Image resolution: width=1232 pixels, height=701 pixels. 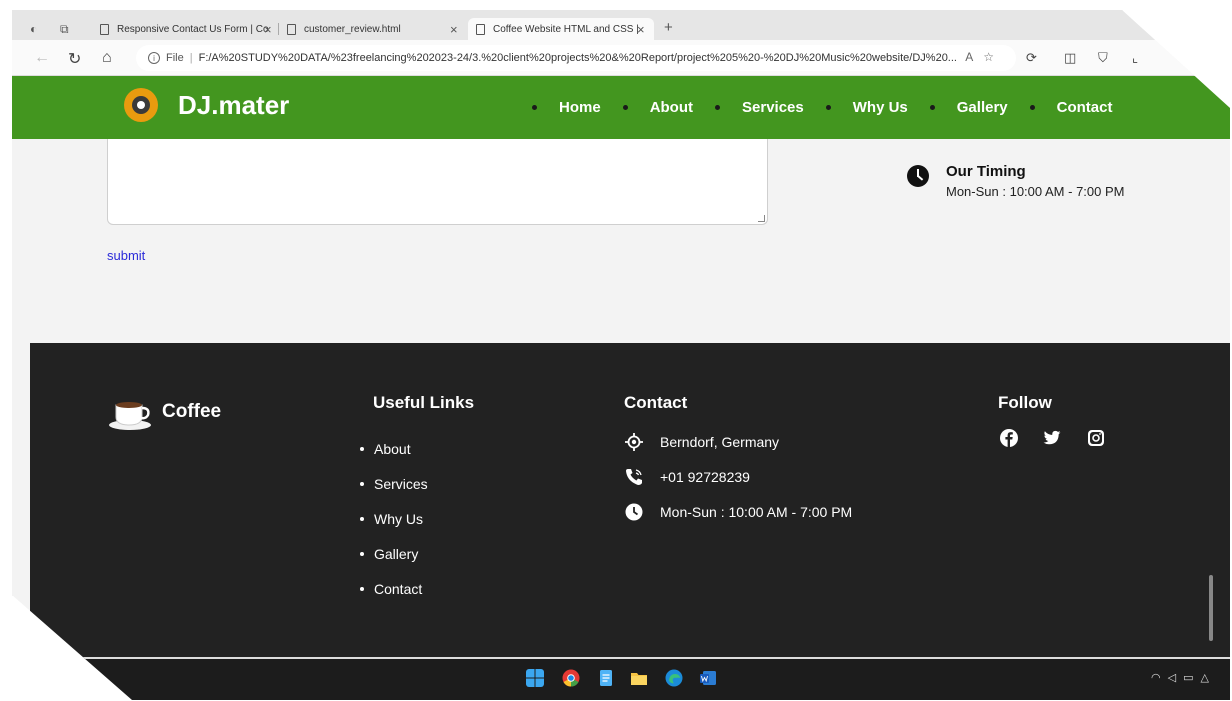 I want to click on footer-link-about: About, so click(x=394, y=448).